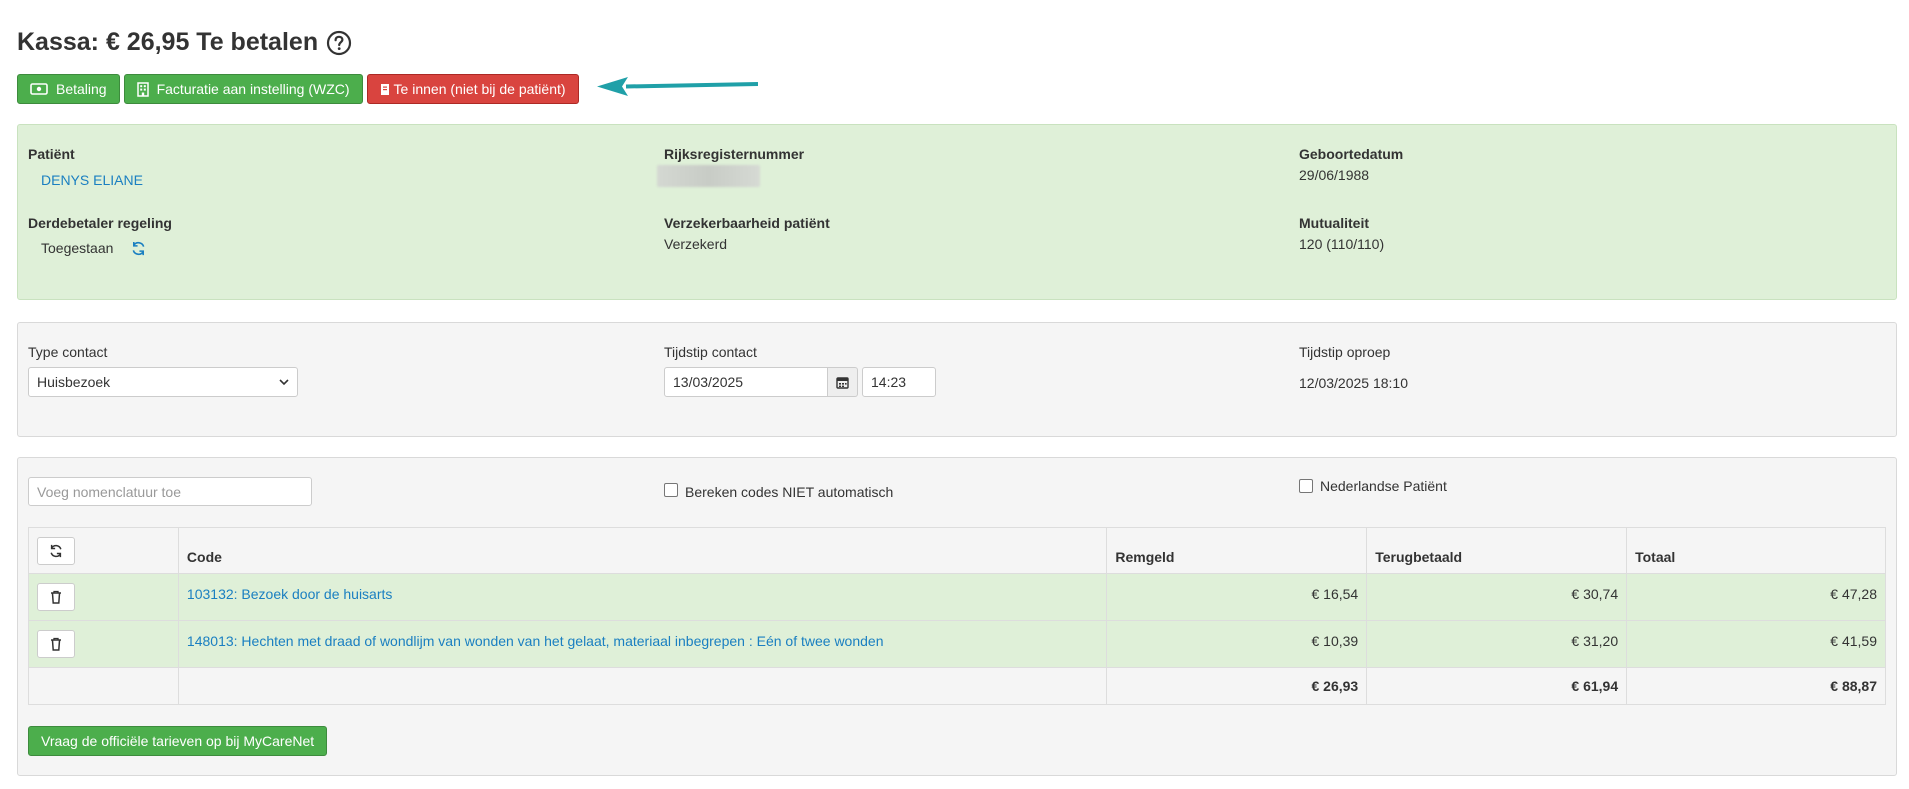 Image resolution: width=1909 pixels, height=789 pixels. What do you see at coordinates (1383, 486) in the screenshot?
I see `dutch-patient-label: Nederlandse Patiënt` at bounding box center [1383, 486].